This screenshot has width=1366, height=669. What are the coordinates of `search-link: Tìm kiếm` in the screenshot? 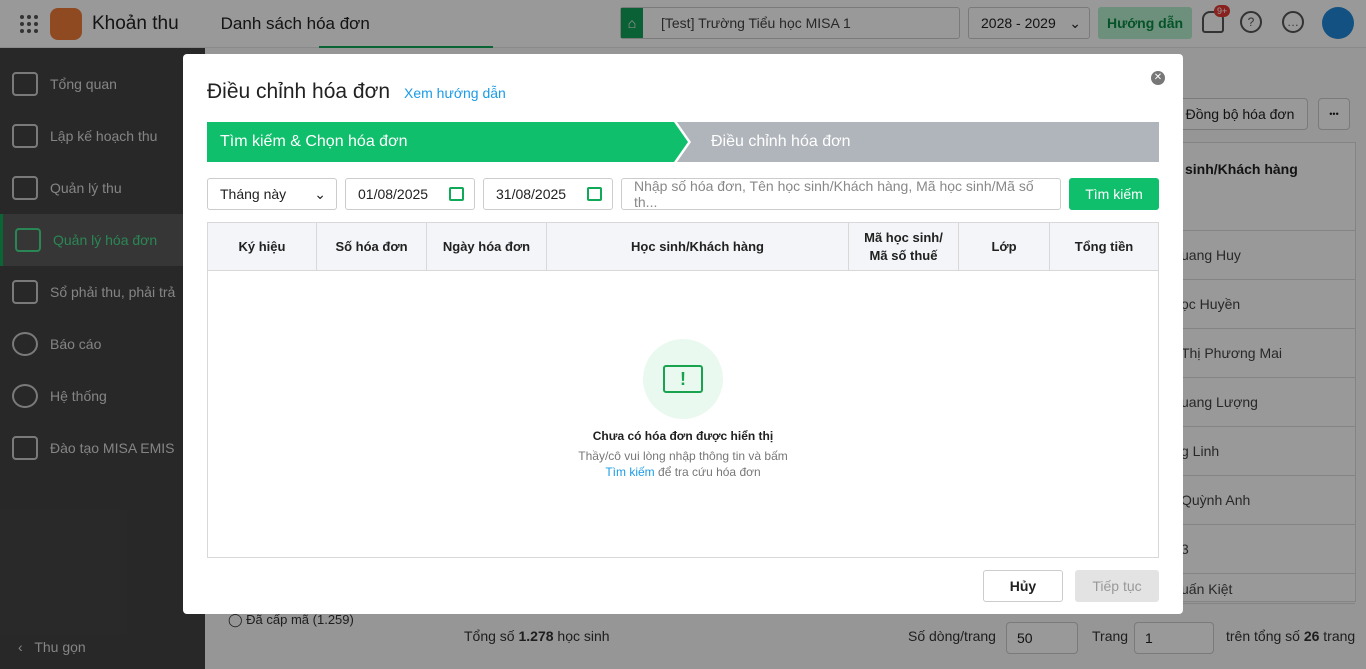 It's located at (629, 472).